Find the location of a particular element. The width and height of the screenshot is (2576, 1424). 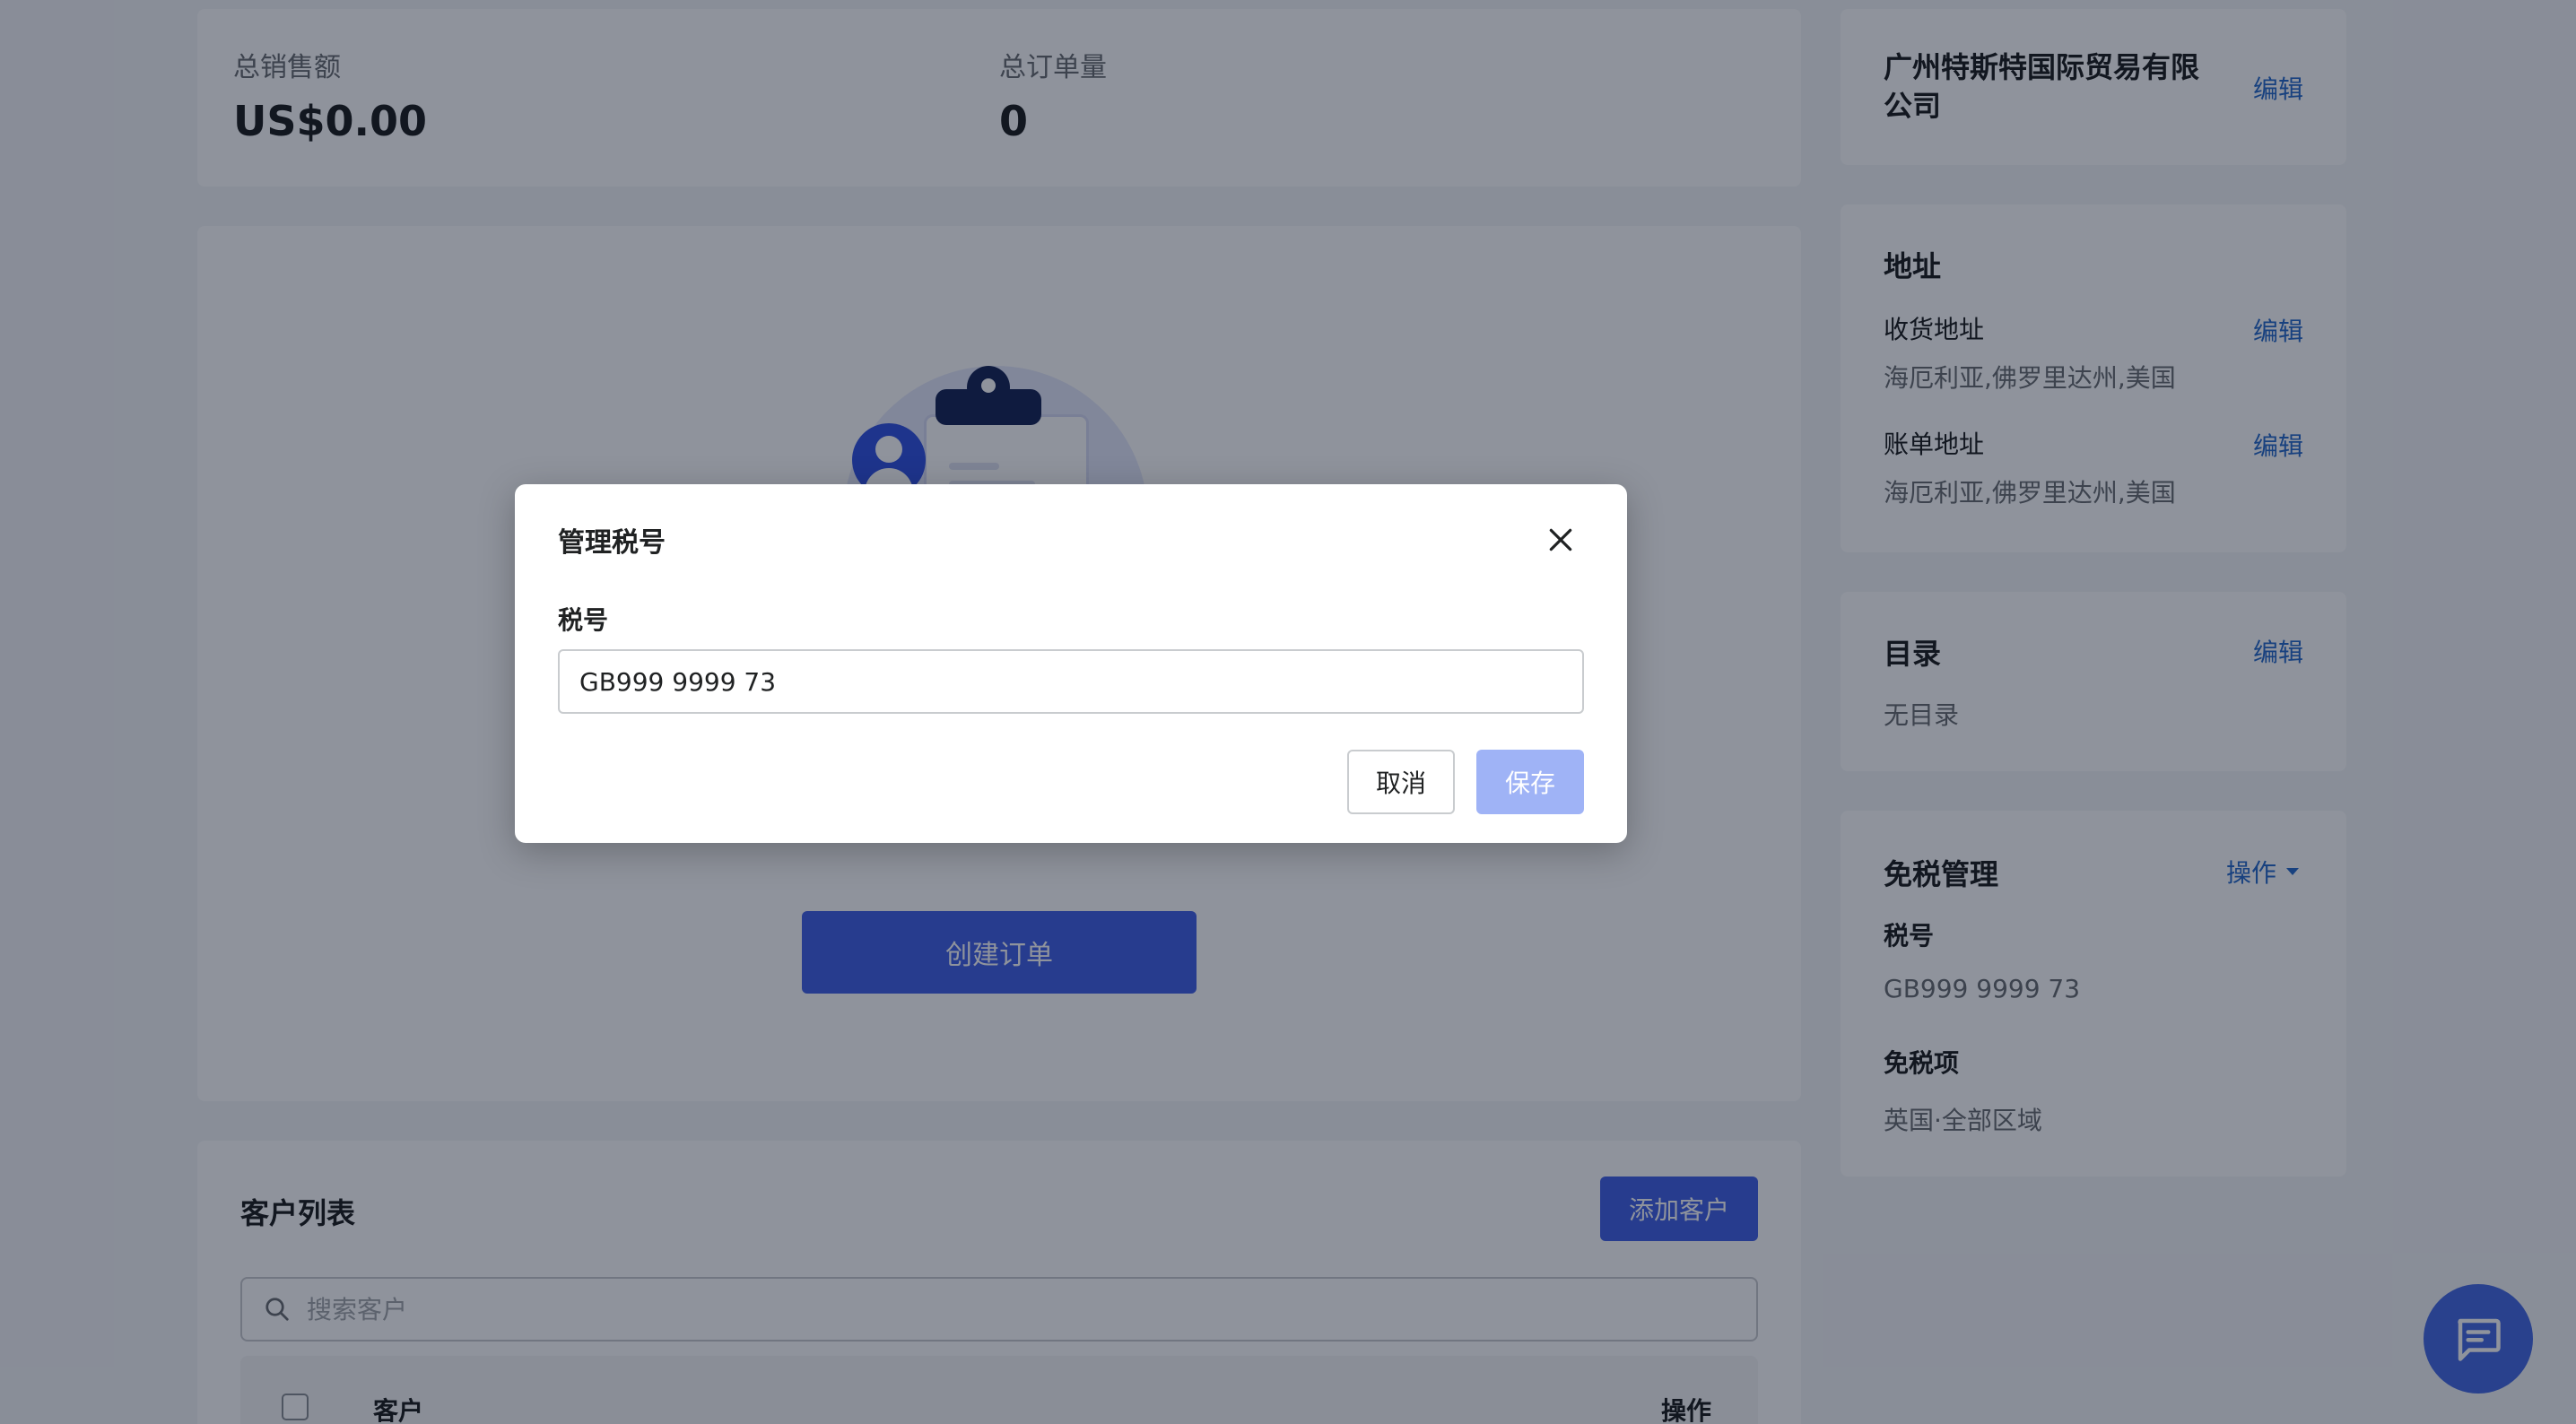

save-button: 保存 is located at coordinates (1530, 782).